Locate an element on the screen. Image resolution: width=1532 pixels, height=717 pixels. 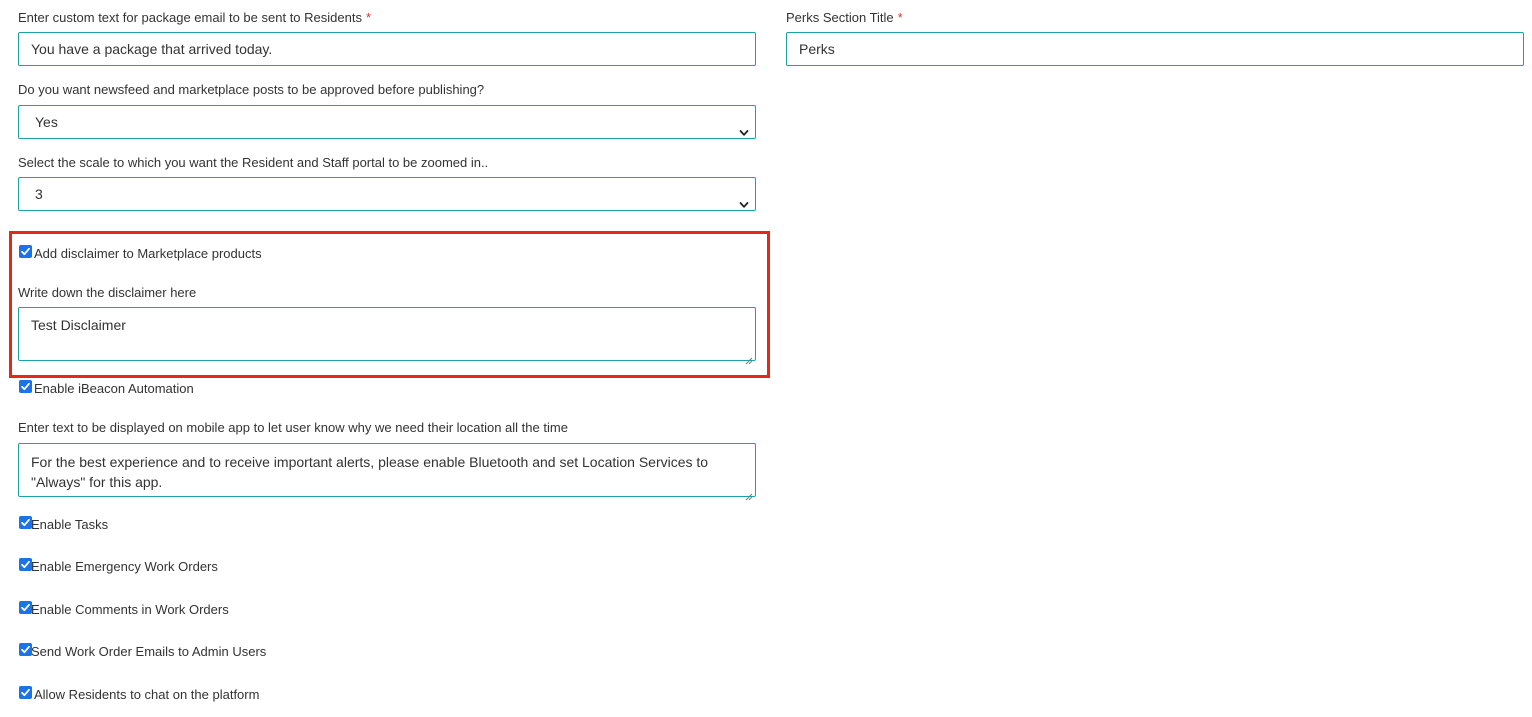
perks-title-label-text: Perks Section Title is located at coordinates (840, 17).